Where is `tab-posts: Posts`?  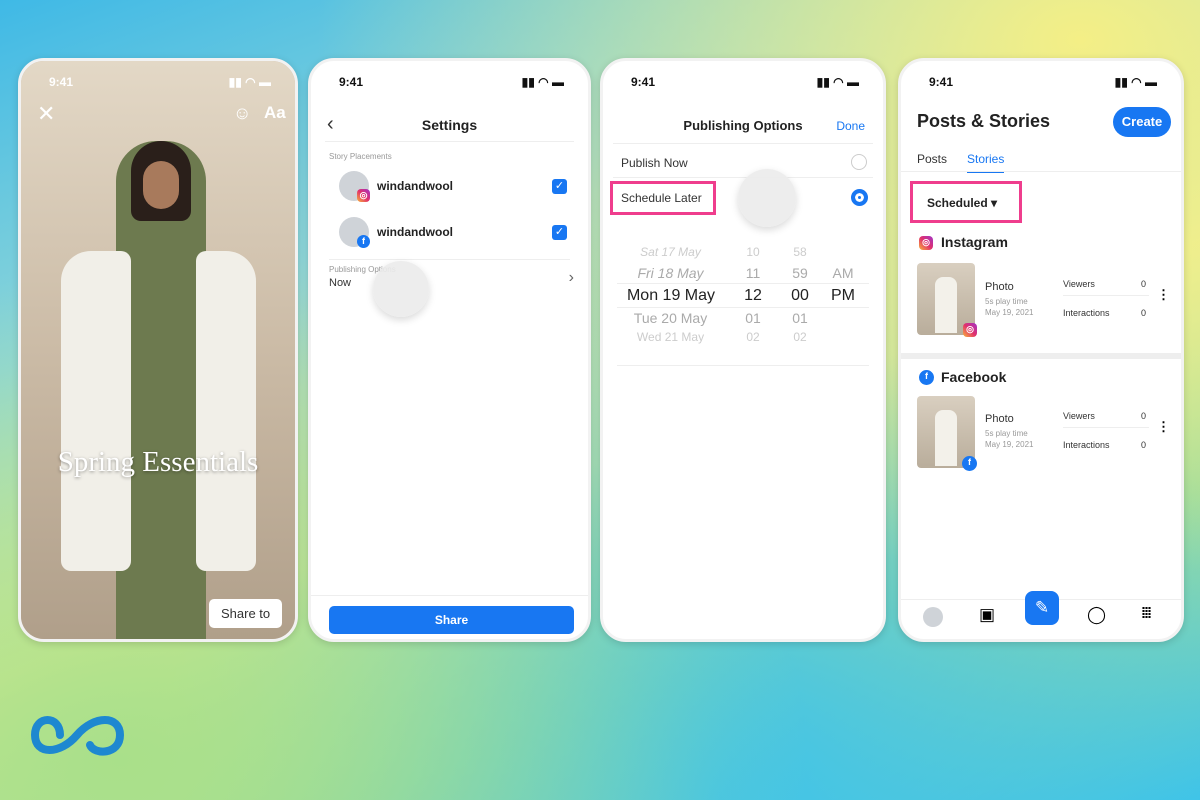
tab-posts: Posts is located at coordinates (932, 159).